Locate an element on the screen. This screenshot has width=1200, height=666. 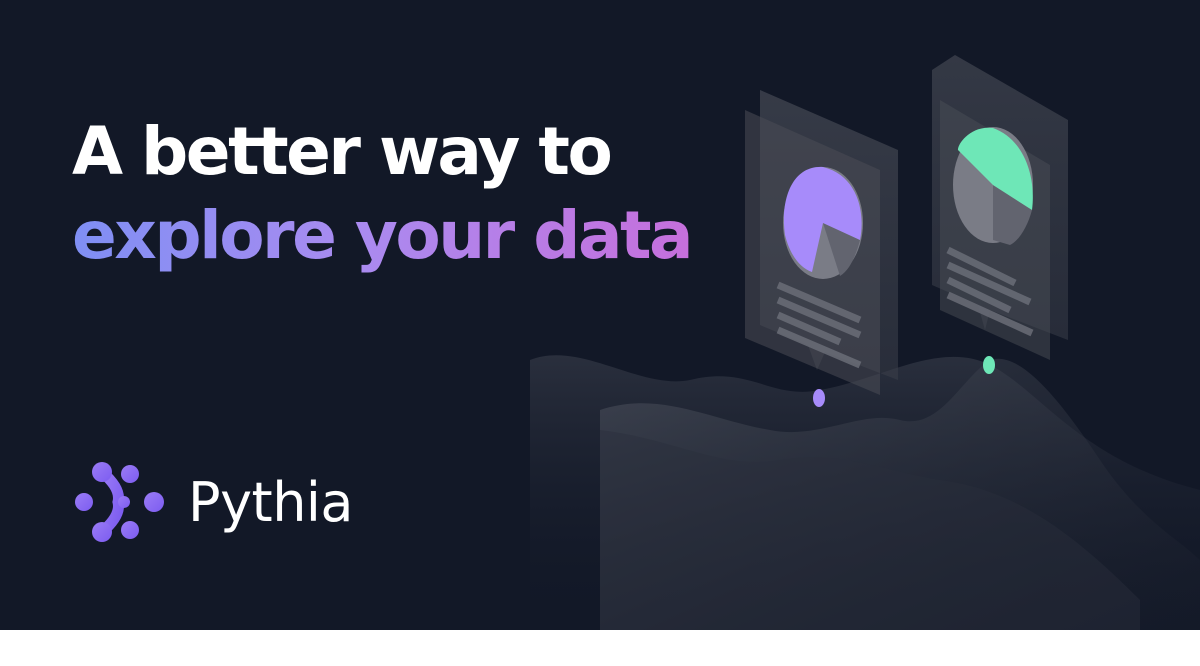
data-point-green is located at coordinates (989, 365).